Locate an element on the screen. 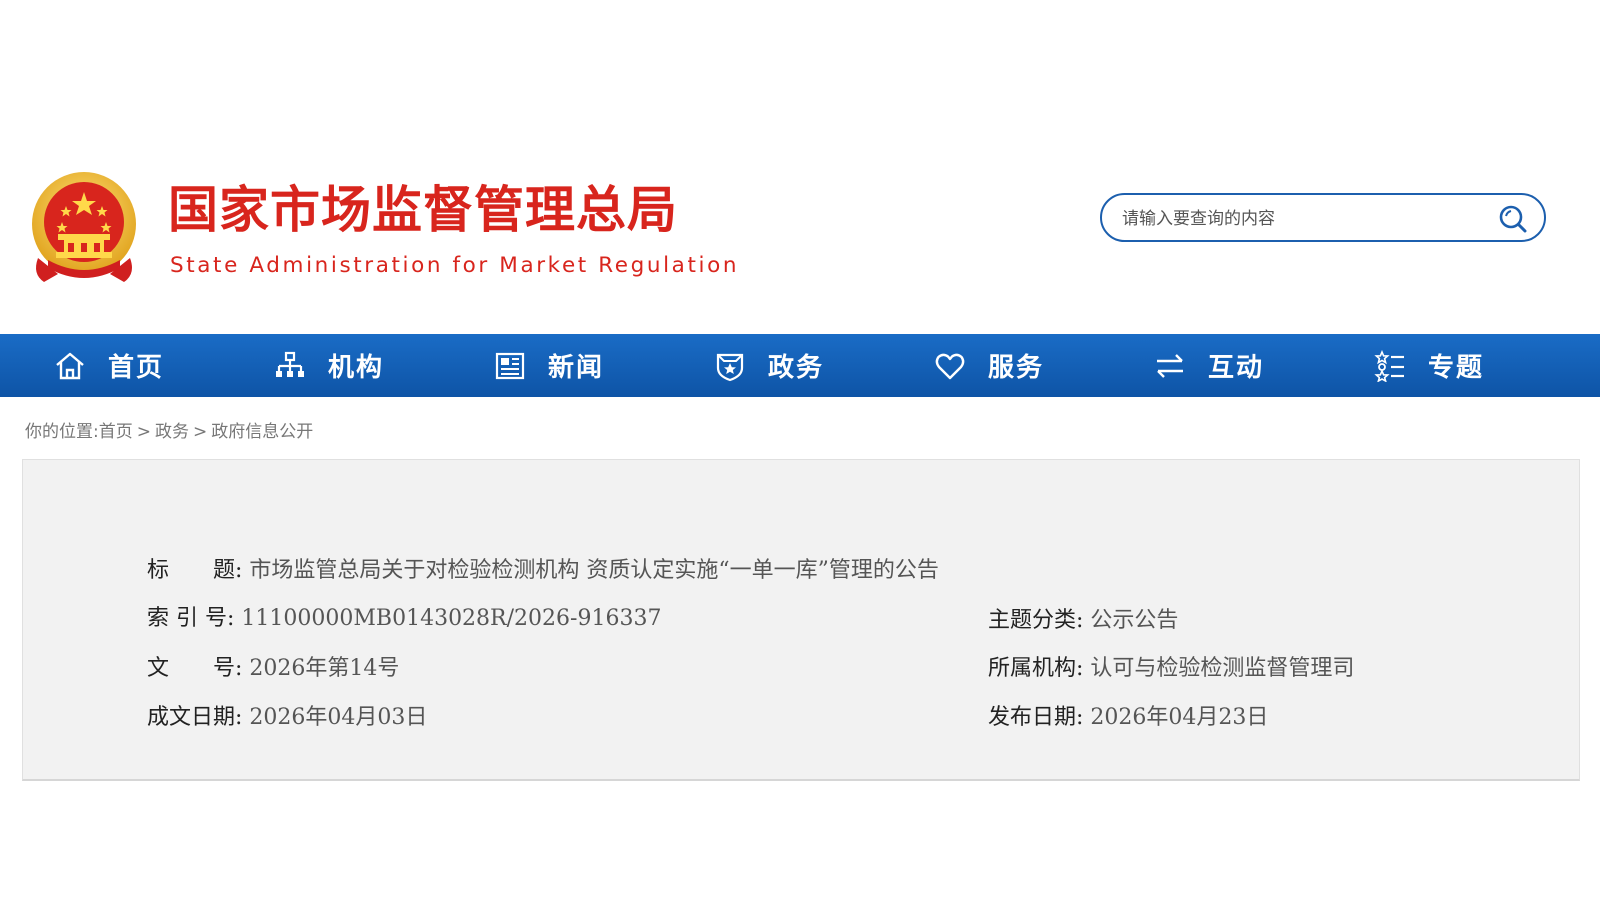 The image size is (1600, 900). doc-topic-label: 主题分类: is located at coordinates (1036, 620).